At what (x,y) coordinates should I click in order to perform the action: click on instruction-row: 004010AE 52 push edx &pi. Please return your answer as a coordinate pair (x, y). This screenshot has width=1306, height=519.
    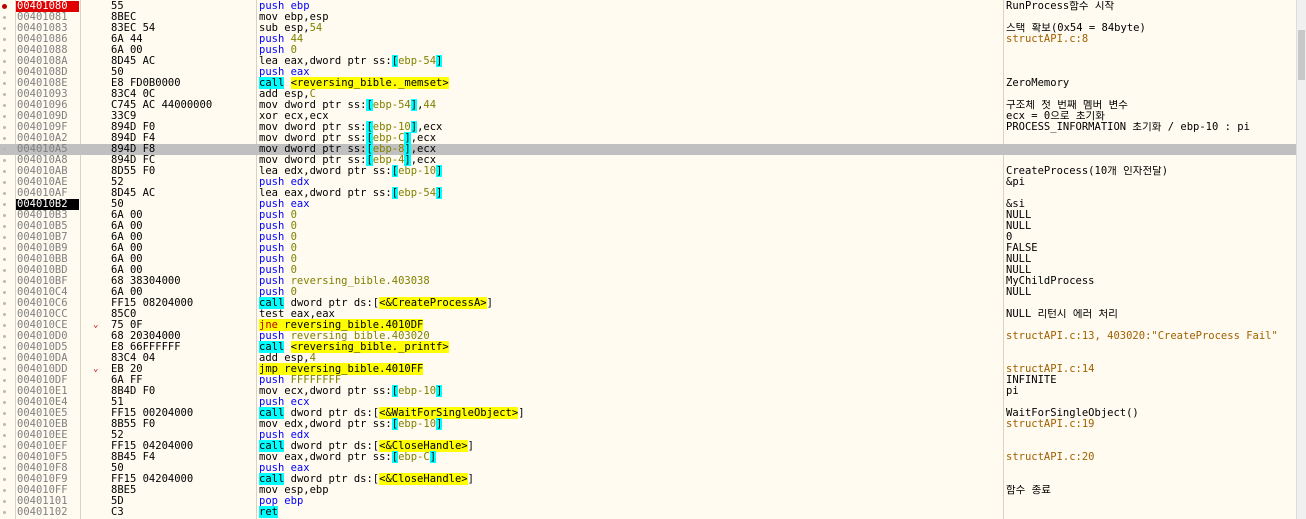
    Looking at the image, I should click on (648, 182).